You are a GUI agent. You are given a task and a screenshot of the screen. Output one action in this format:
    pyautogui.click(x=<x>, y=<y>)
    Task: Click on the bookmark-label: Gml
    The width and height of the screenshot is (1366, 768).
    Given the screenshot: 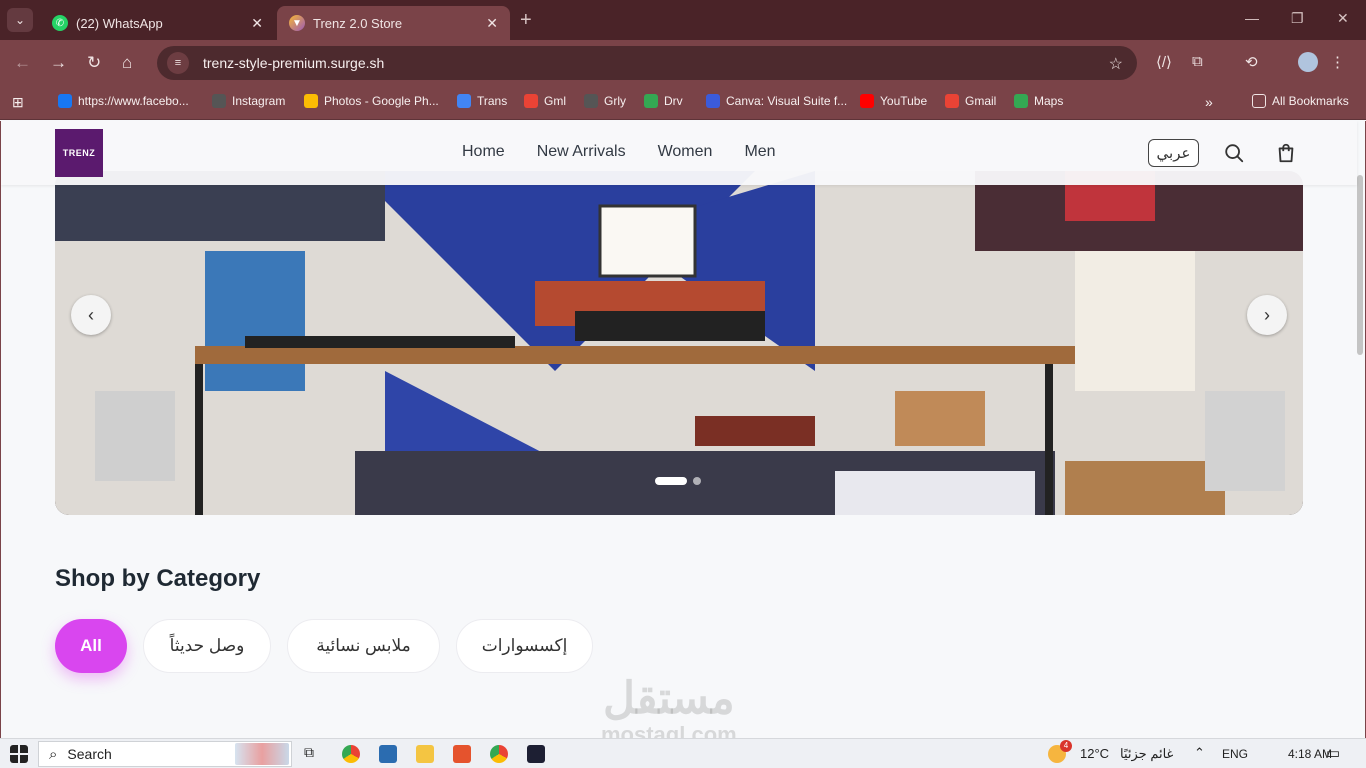 What is the action you would take?
    pyautogui.click(x=555, y=101)
    